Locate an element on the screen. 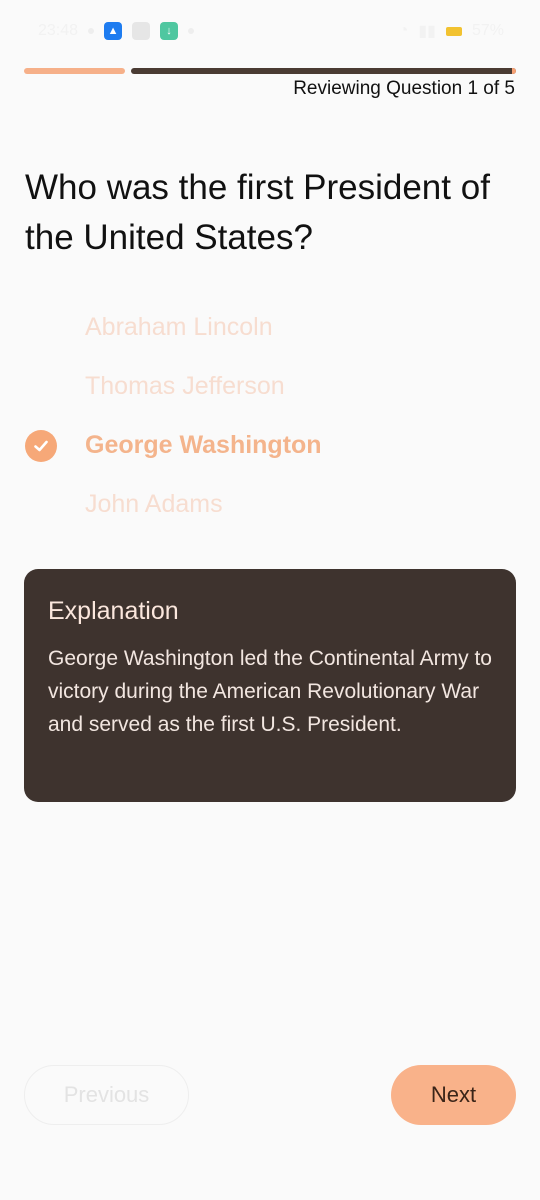  battery-icon is located at coordinates (453, 31).